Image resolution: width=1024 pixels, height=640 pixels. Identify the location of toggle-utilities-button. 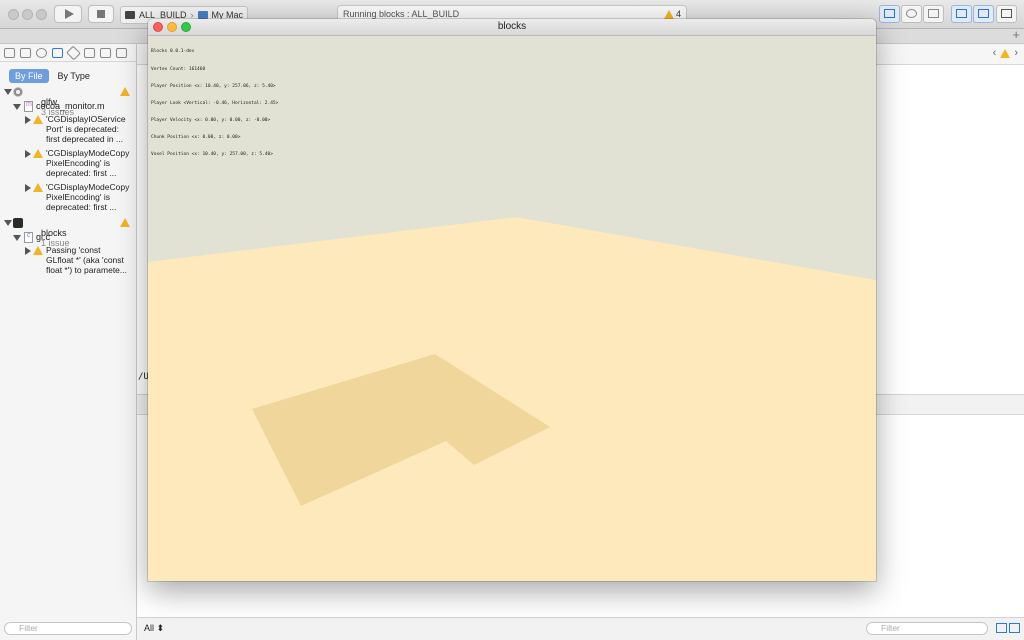
(1006, 14).